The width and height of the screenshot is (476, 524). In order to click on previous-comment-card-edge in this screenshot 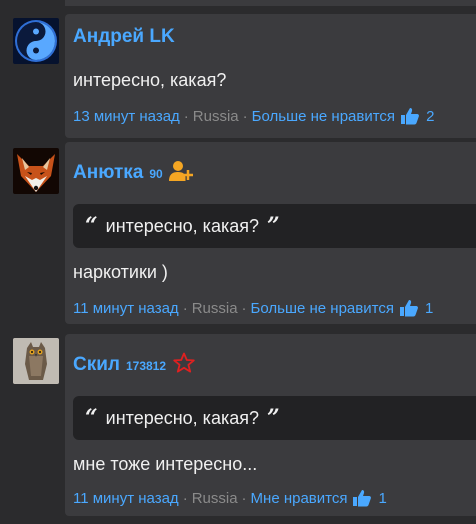, I will do `click(270, 3)`.